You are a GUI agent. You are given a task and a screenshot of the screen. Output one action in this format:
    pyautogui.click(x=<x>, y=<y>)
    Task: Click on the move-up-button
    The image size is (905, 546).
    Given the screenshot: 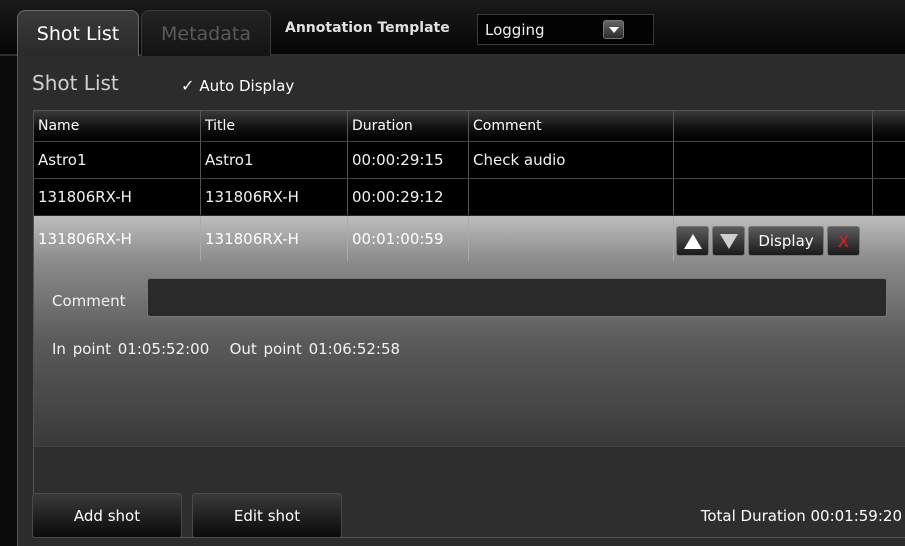 What is the action you would take?
    pyautogui.click(x=692, y=241)
    